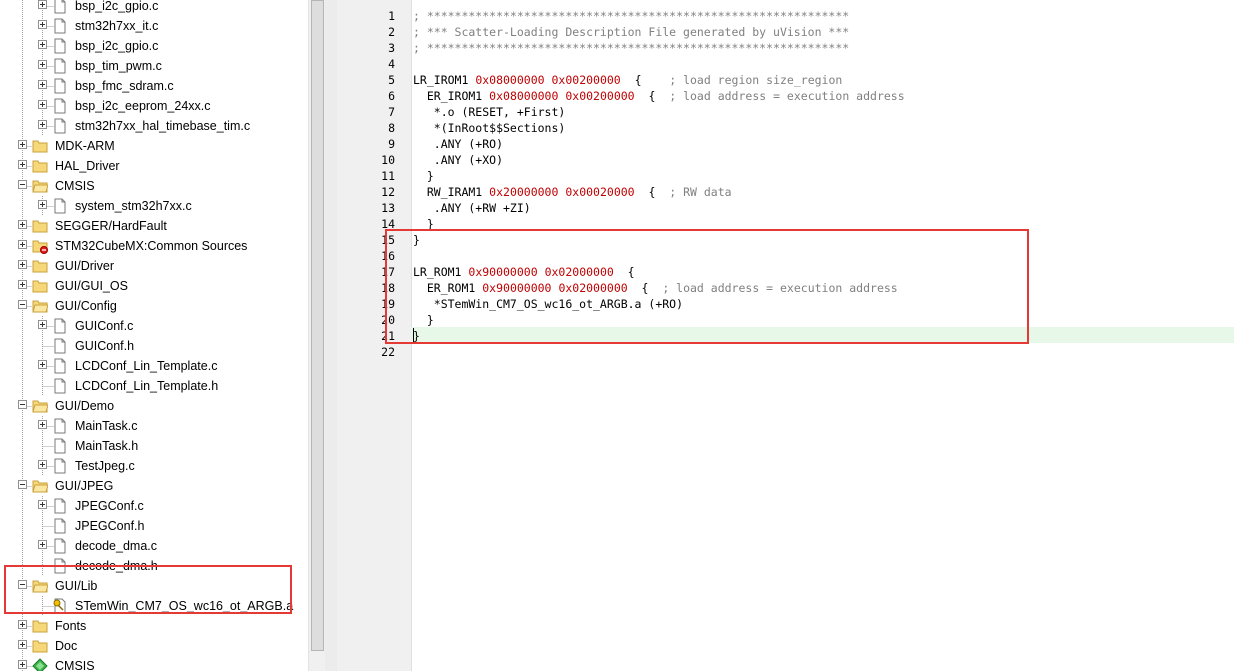 The image size is (1234, 671). Describe the element at coordinates (154, 486) in the screenshot. I see `tree-item-gui-jpeg: GUI/JPEG` at that location.